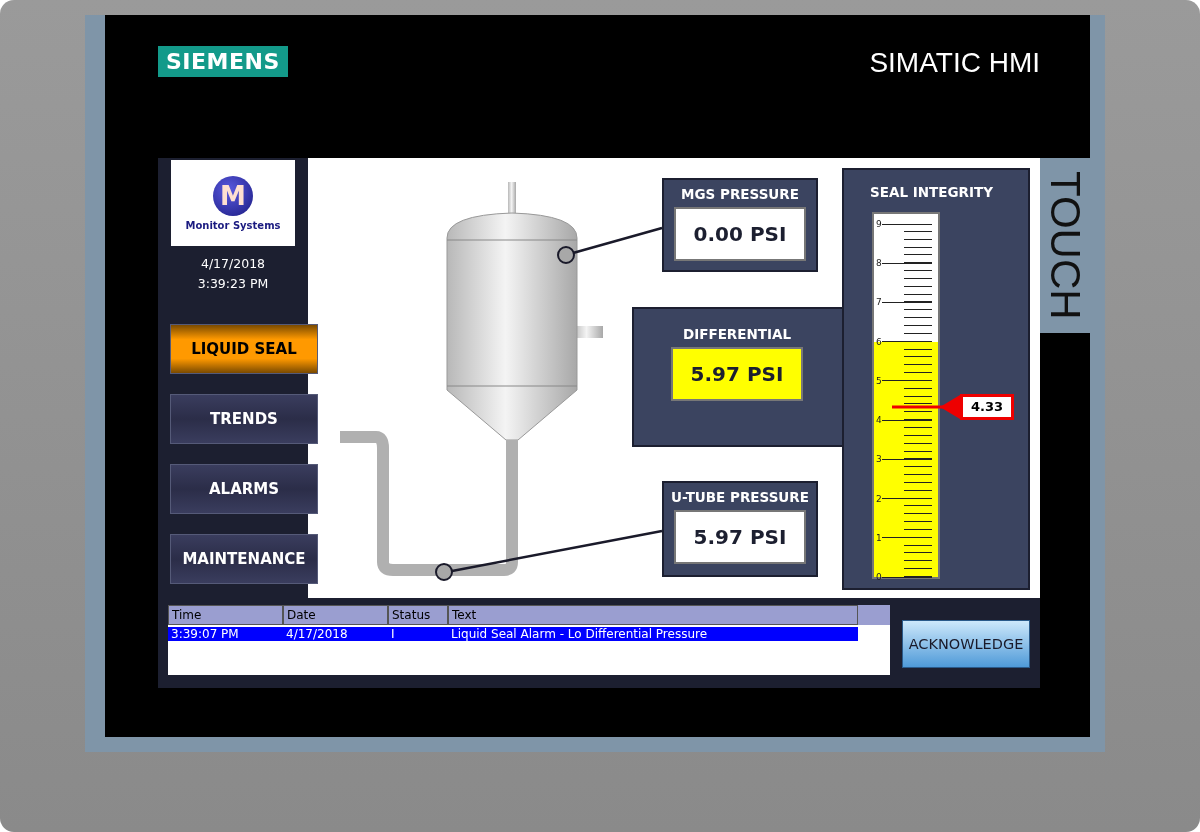 This screenshot has height=832, width=1200. I want to click on nav-button: MAINTENANCE, so click(244, 559).